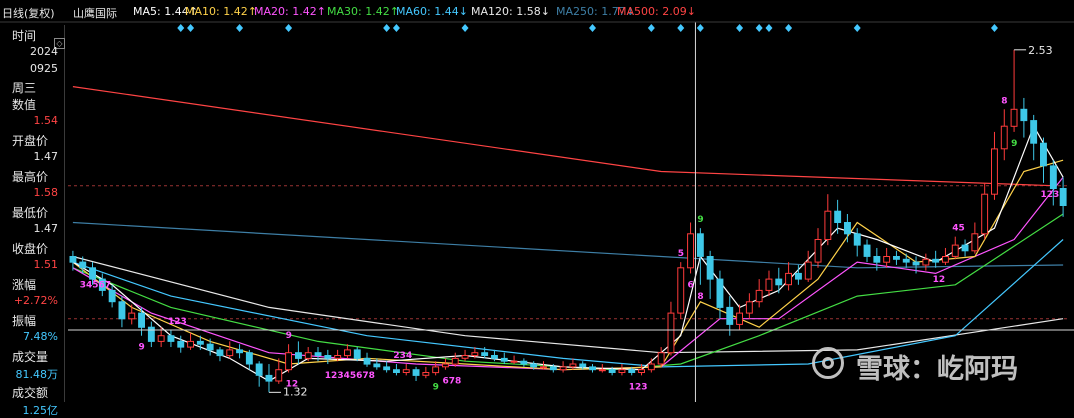  Describe the element at coordinates (937, 369) in the screenshot. I see `watermark-text: 雪球：屹阿玛` at that location.